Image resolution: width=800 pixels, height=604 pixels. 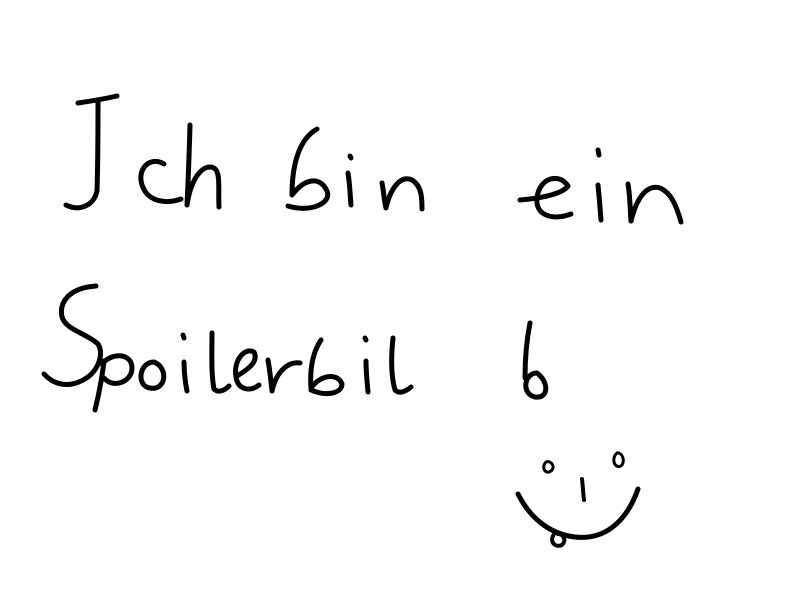 I want to click on stroke-c, so click(x=161, y=182).